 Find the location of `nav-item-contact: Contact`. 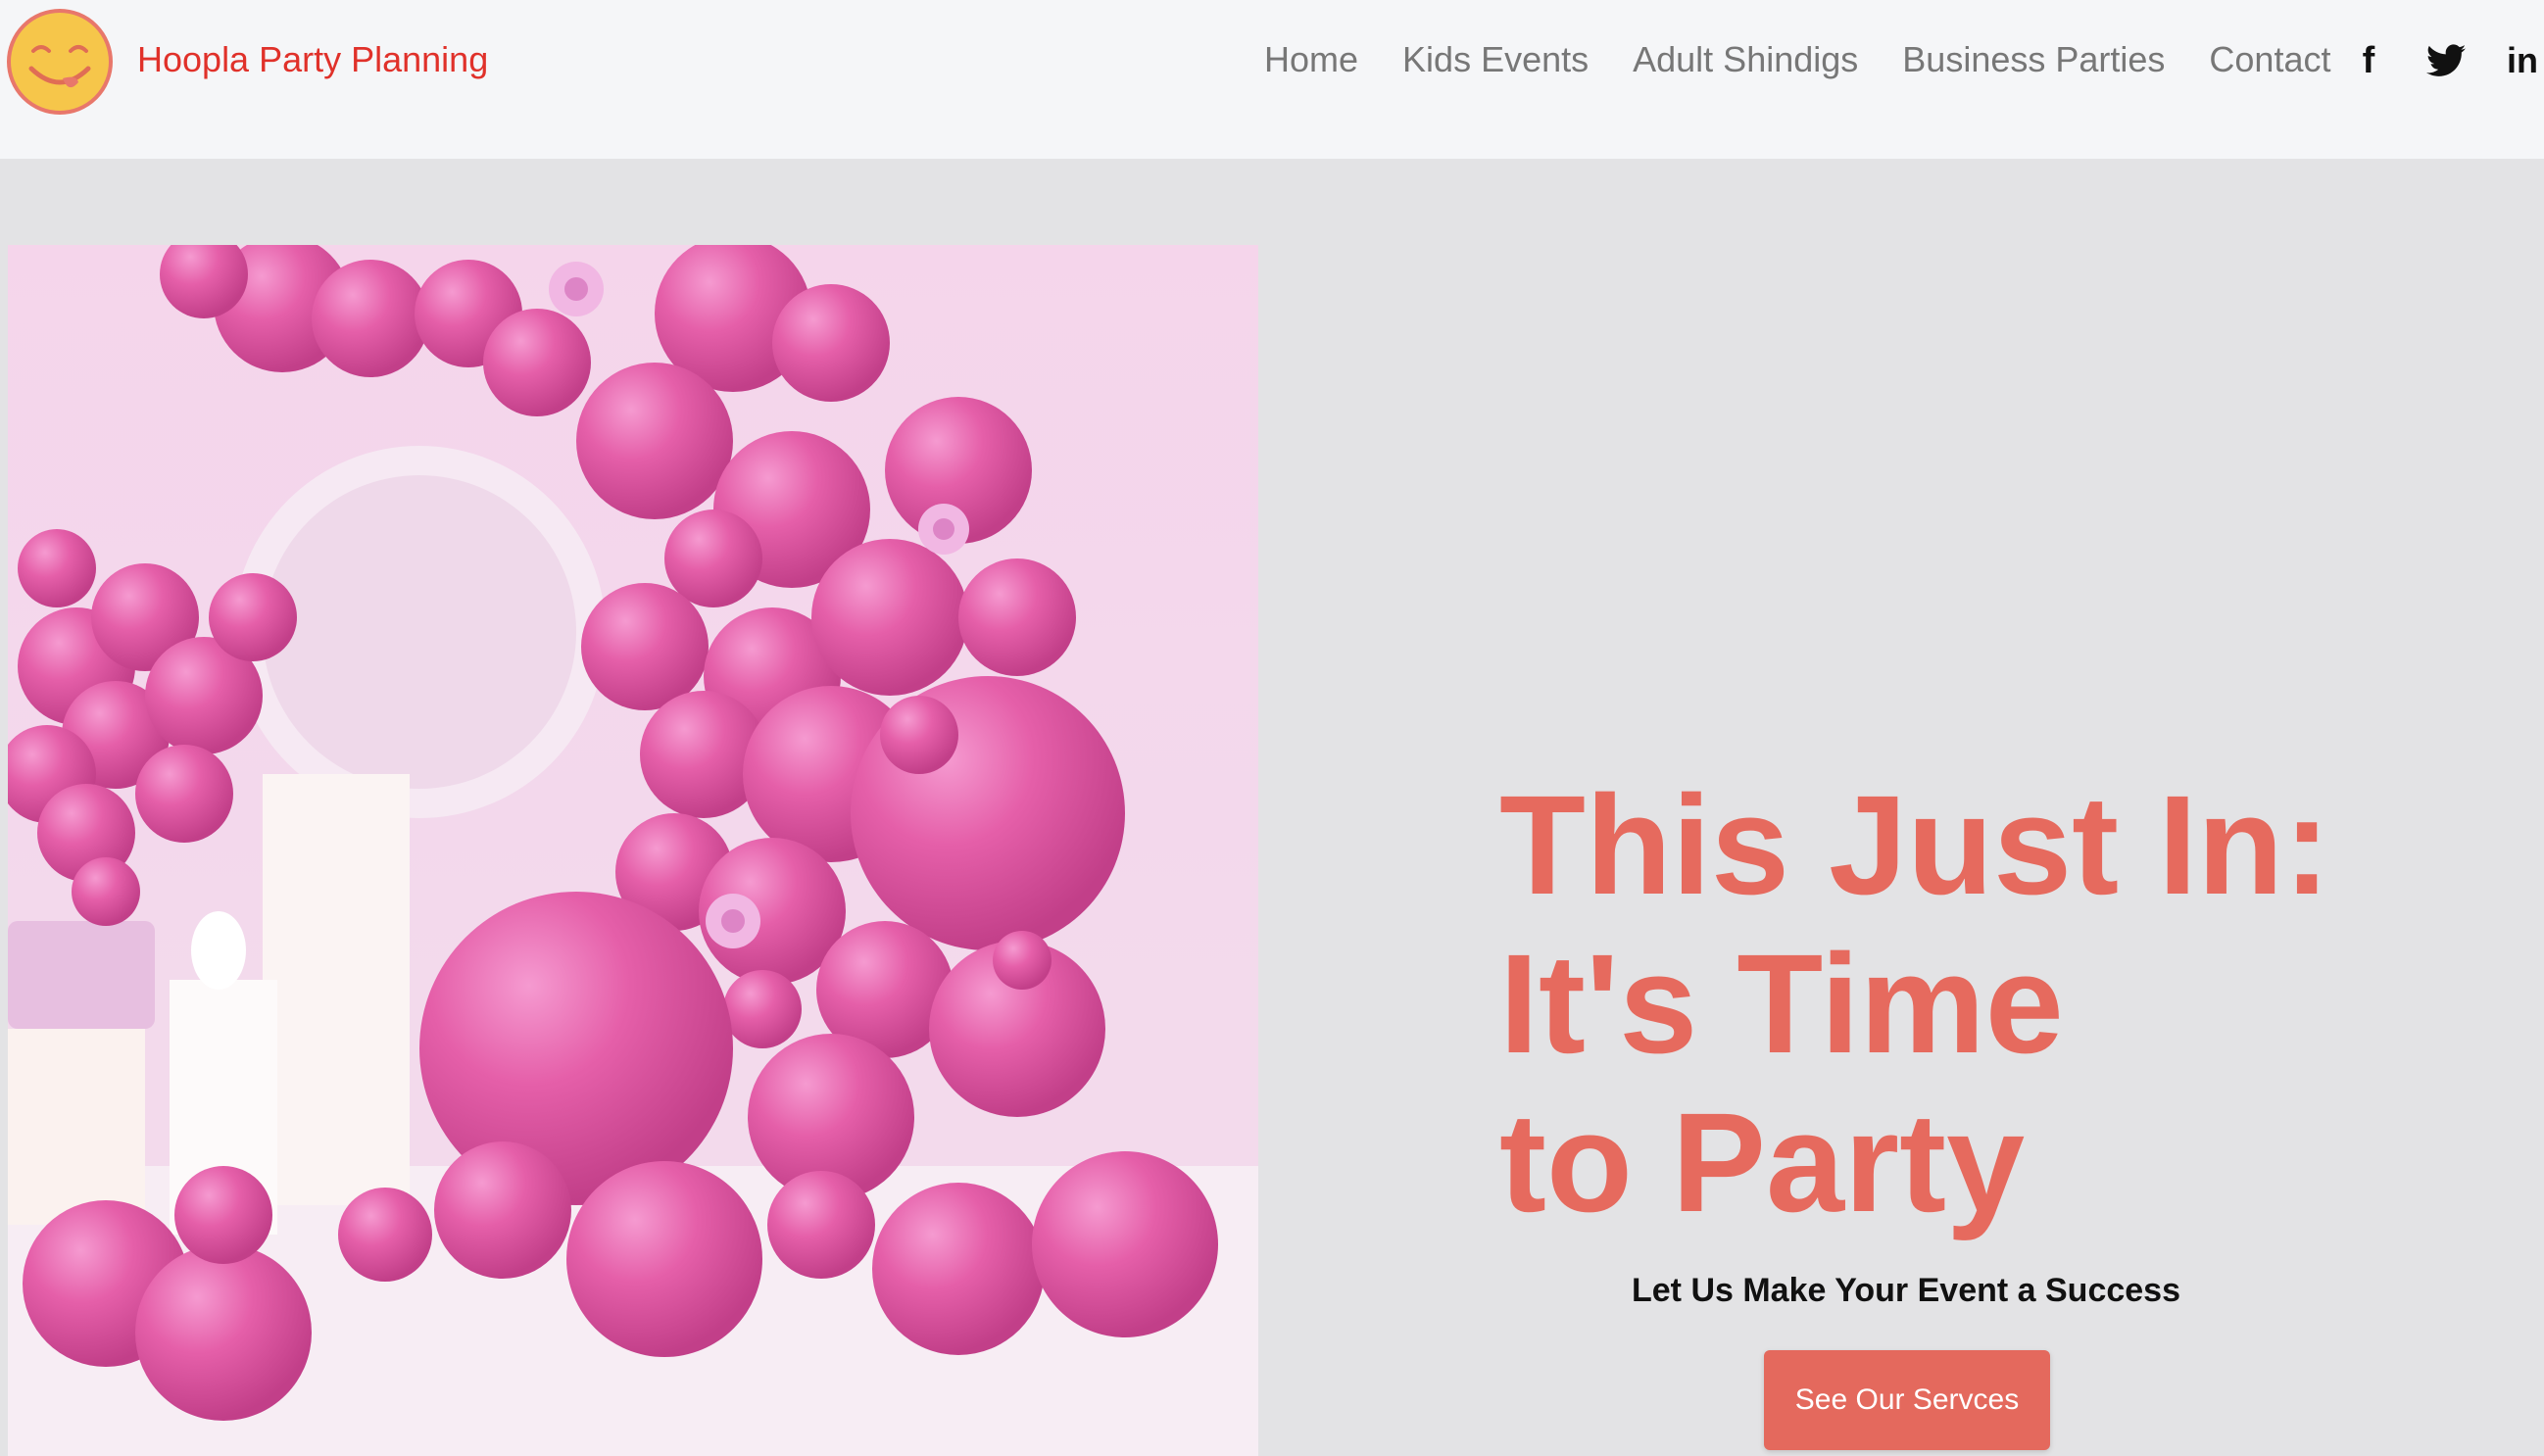

nav-item-contact: Contact is located at coordinates (2269, 59).